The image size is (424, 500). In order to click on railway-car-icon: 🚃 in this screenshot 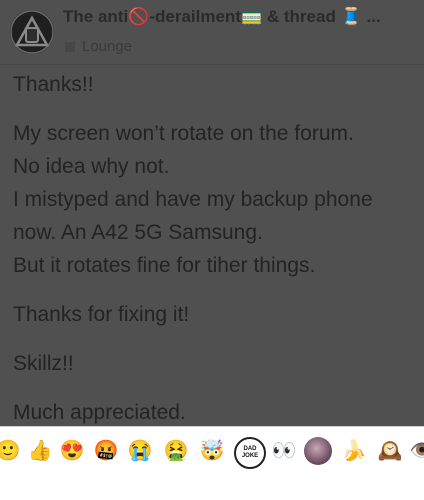, I will do `click(251, 16)`.